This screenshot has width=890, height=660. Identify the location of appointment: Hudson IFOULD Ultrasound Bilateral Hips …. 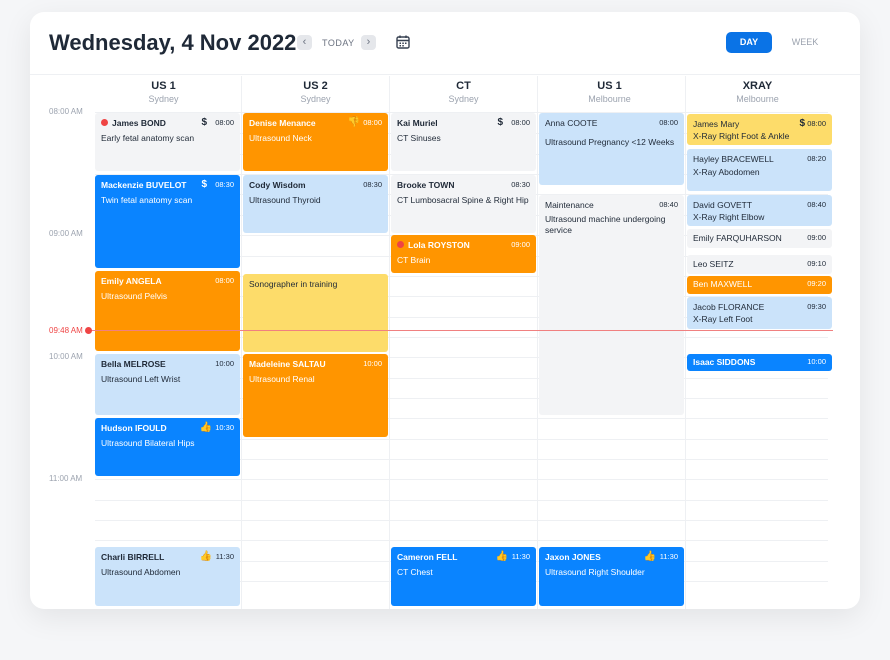
(167, 447).